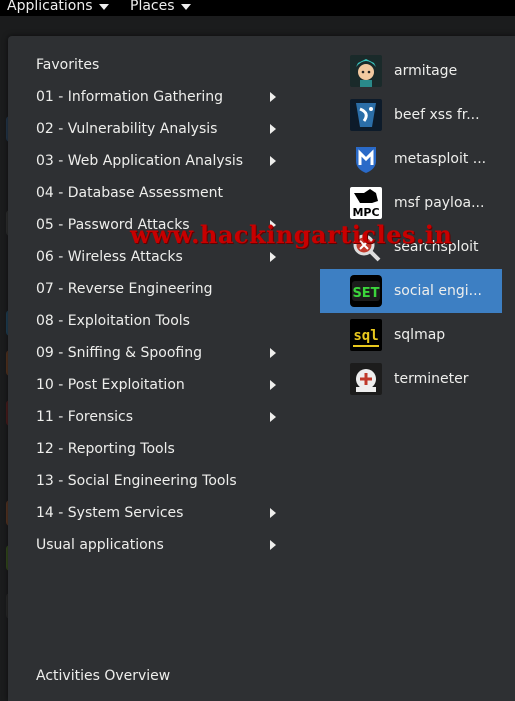 Image resolution: width=515 pixels, height=701 pixels. What do you see at coordinates (431, 379) in the screenshot?
I see `app-label: termineter` at bounding box center [431, 379].